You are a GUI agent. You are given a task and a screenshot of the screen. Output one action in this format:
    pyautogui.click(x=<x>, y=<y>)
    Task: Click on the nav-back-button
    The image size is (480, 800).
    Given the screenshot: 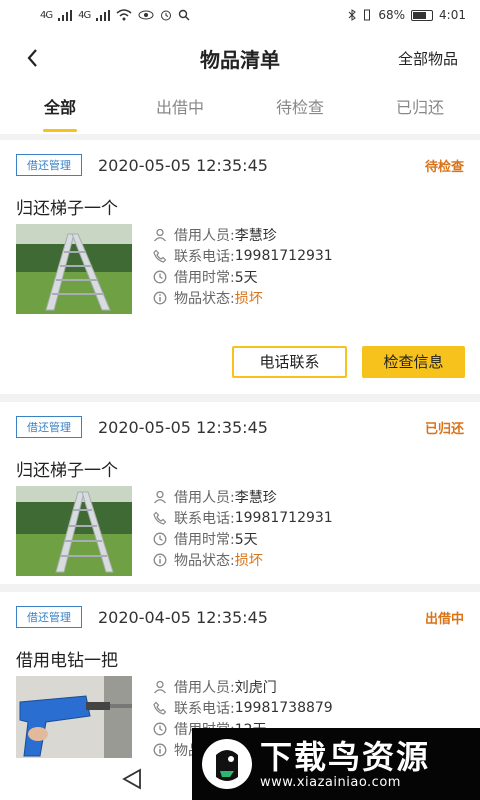 What is the action you would take?
    pyautogui.click(x=133, y=779)
    